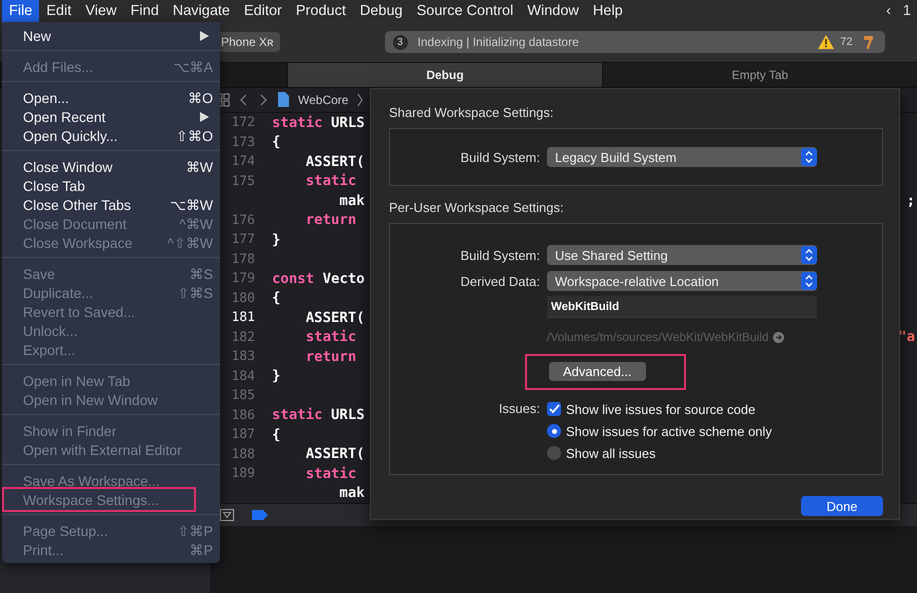  Describe the element at coordinates (682, 157) in the screenshot. I see `build-system-popup: Legacy Build System` at that location.